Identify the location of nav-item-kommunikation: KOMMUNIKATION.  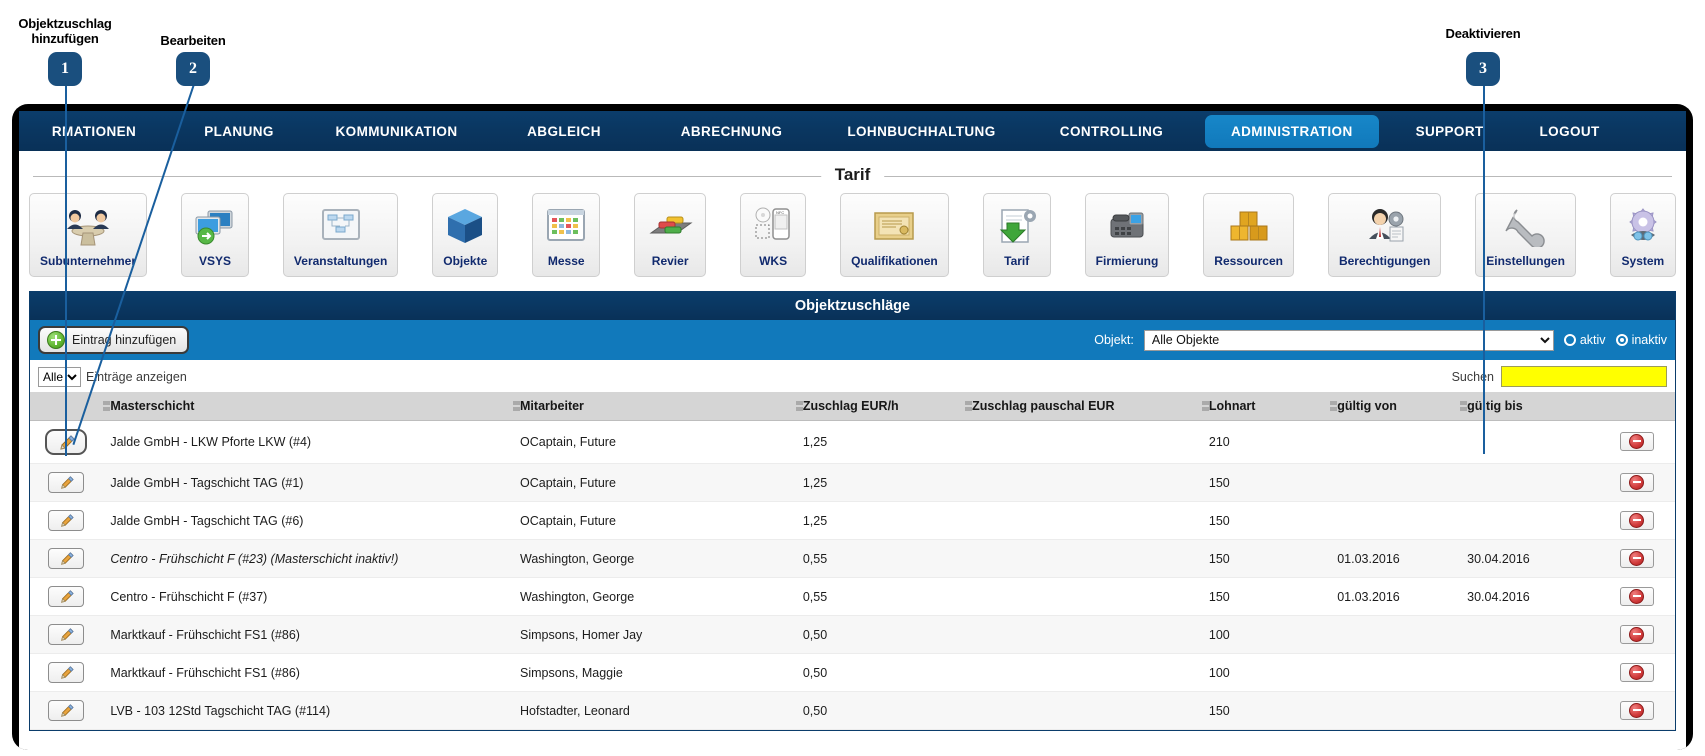
(396, 131).